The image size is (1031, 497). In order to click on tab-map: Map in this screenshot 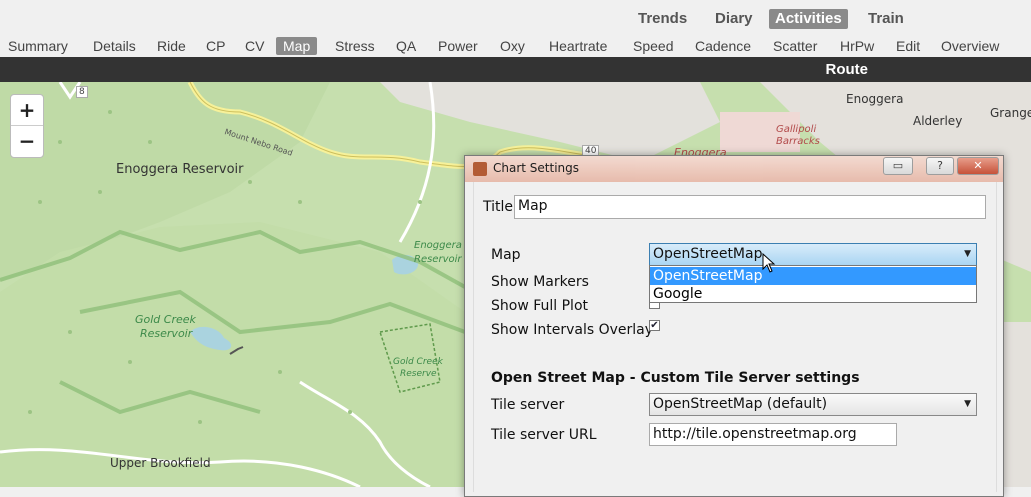, I will do `click(297, 46)`.